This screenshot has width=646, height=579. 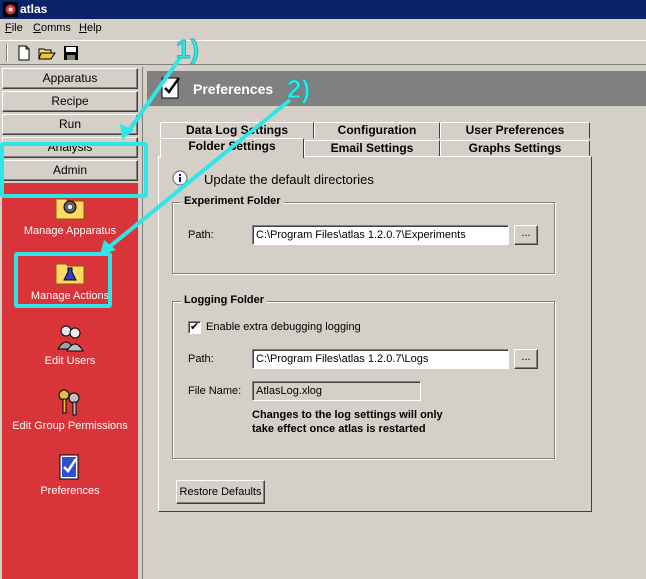 What do you see at coordinates (34, 9) in the screenshot?
I see `window-title: atlas` at bounding box center [34, 9].